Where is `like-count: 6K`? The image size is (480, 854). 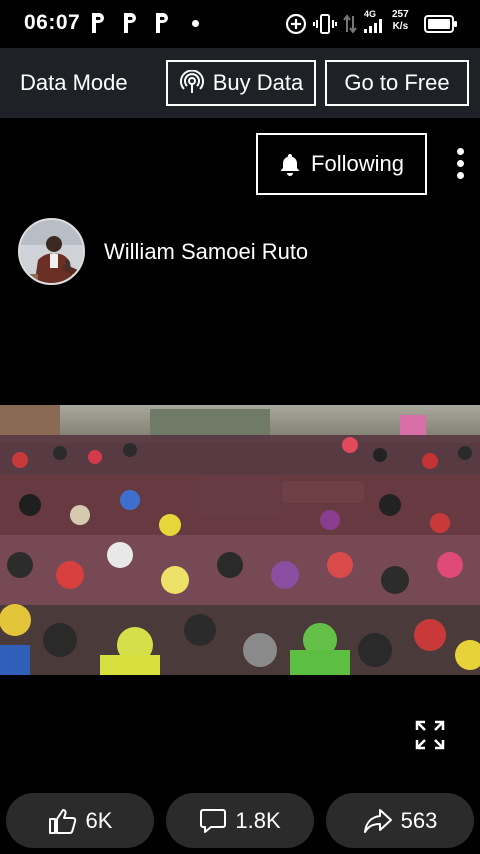
like-count: 6K is located at coordinates (99, 820).